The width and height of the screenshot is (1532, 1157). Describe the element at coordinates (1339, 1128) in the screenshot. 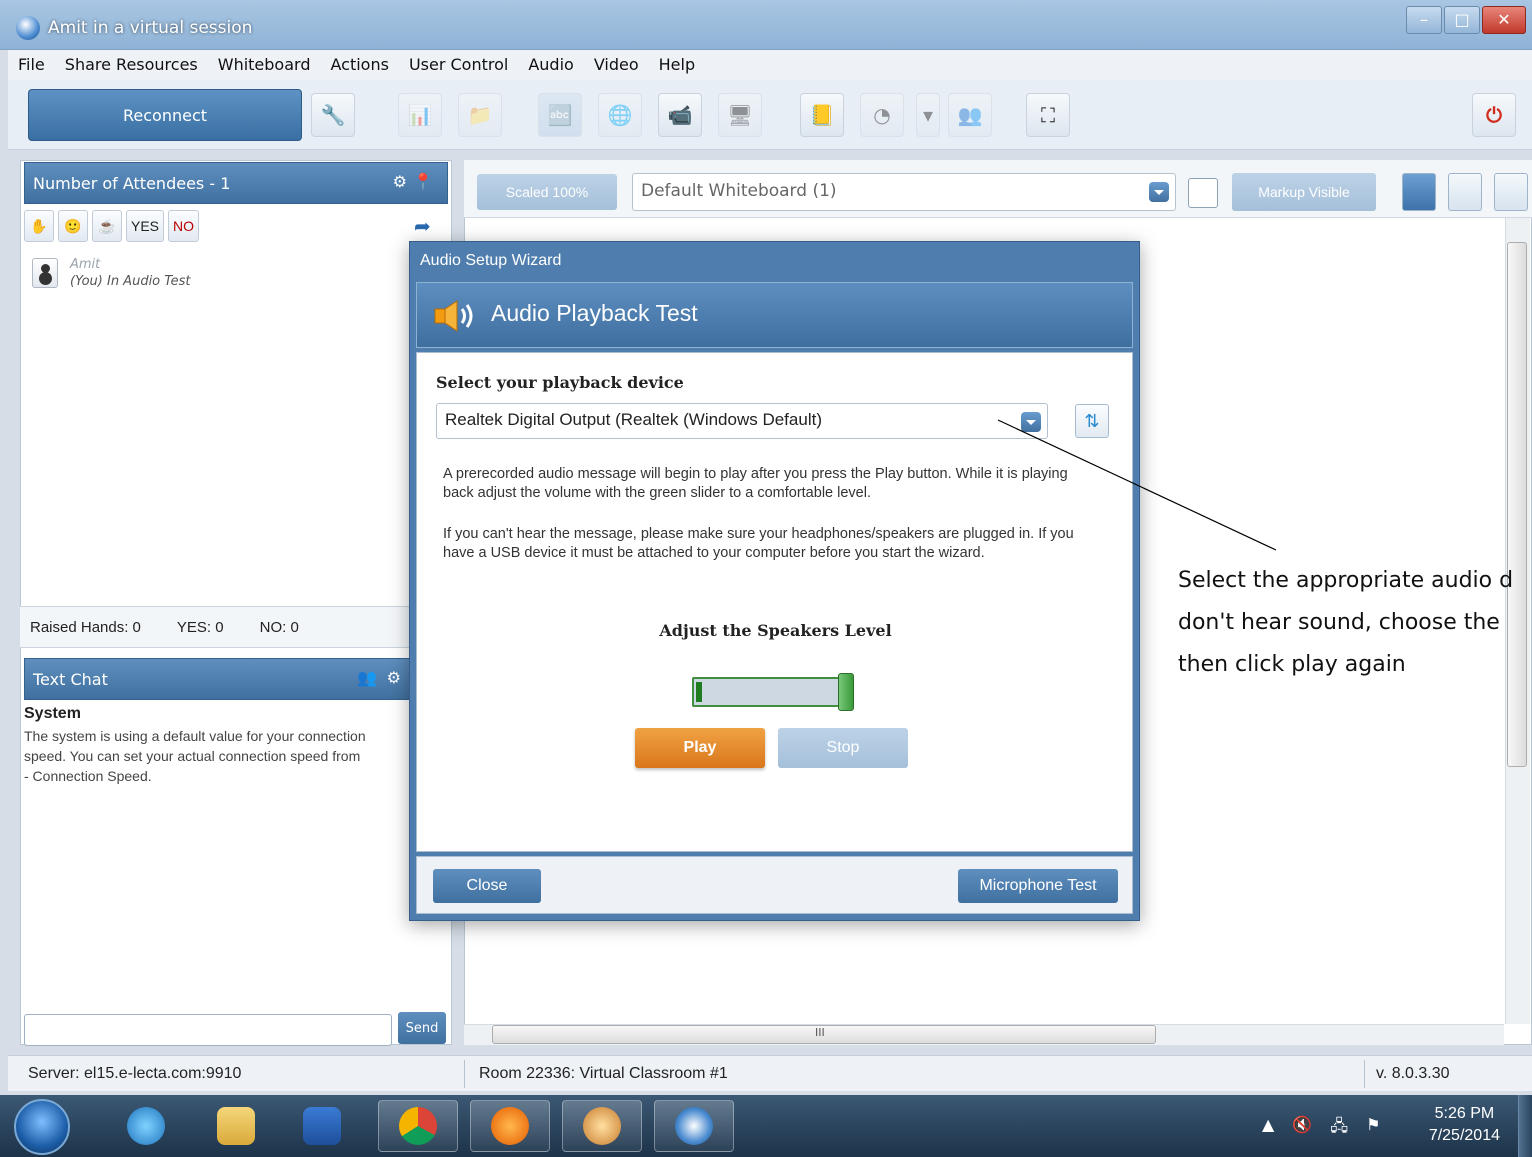

I see `network-icon: 🖧` at that location.